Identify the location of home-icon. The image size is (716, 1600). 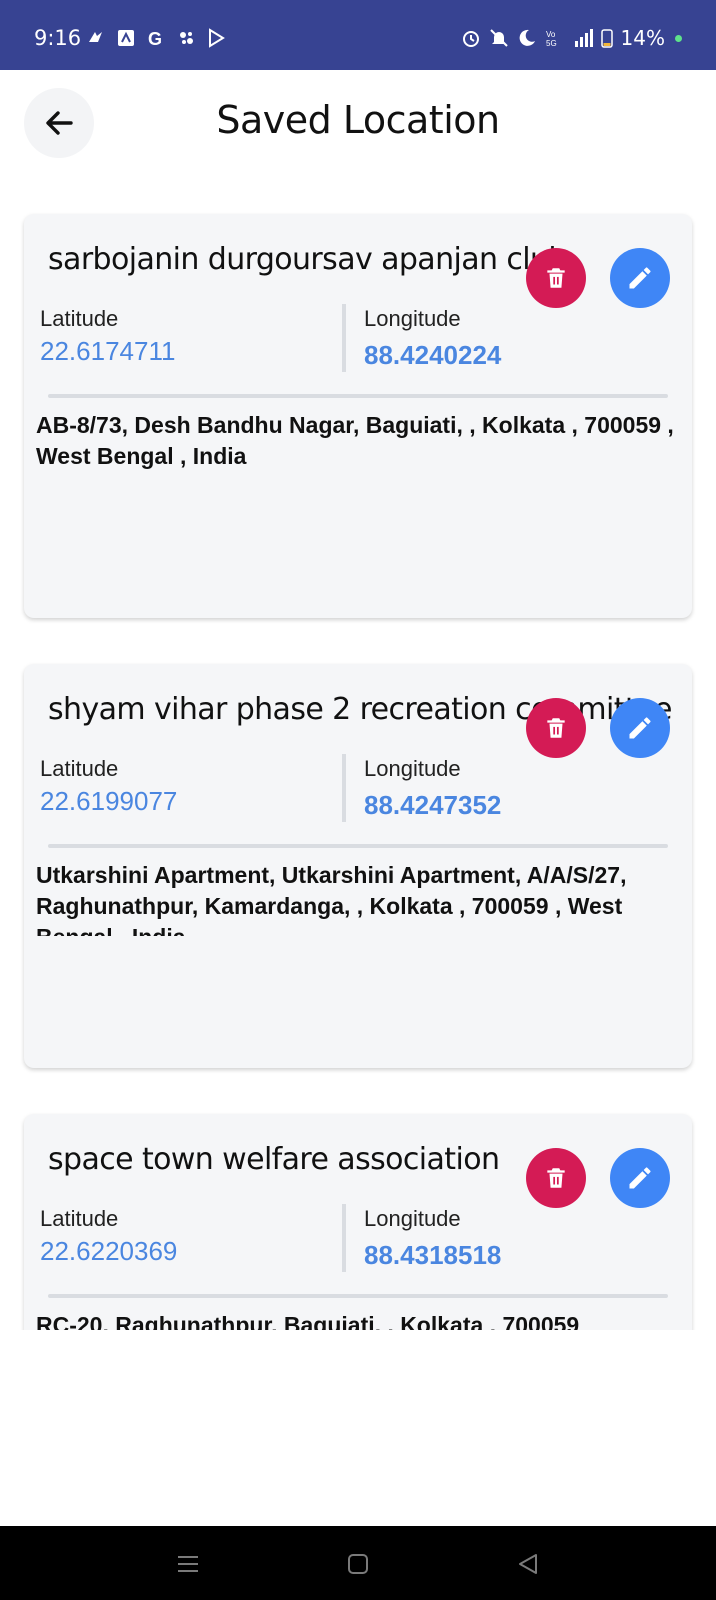
(358, 1564).